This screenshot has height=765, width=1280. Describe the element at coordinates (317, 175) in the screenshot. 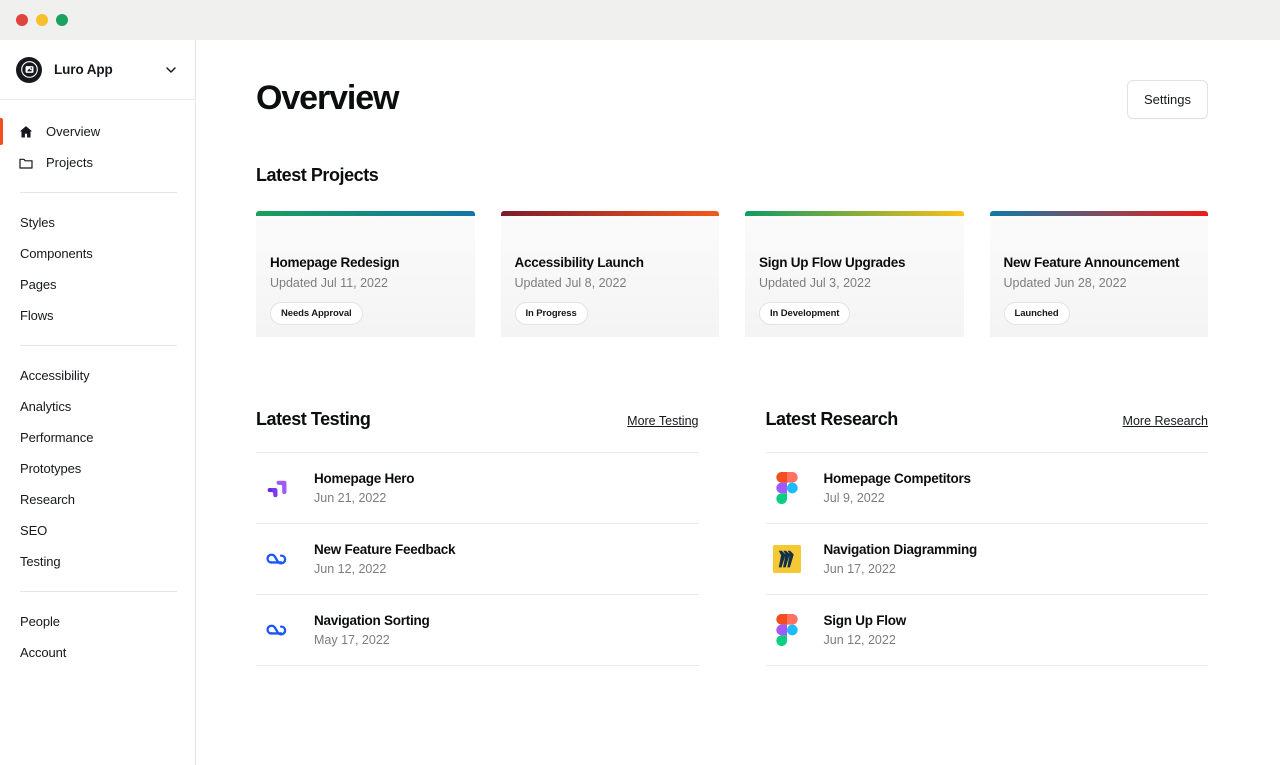

I see `latest-projects-heading: Latest Projects` at that location.